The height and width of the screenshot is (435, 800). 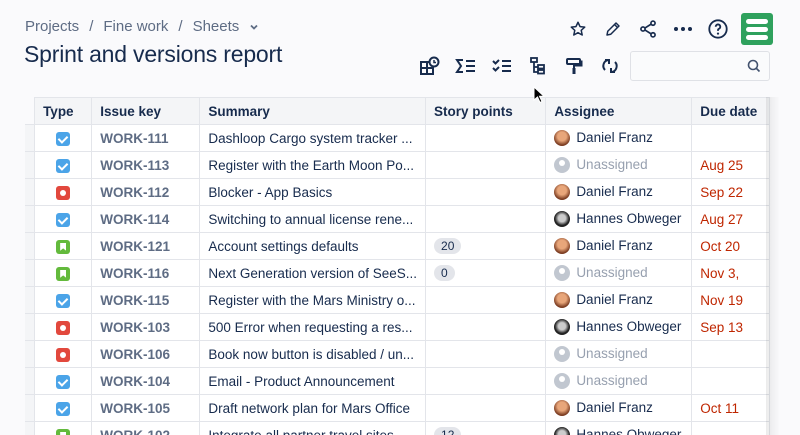 I want to click on column-type: Type, so click(x=63, y=111).